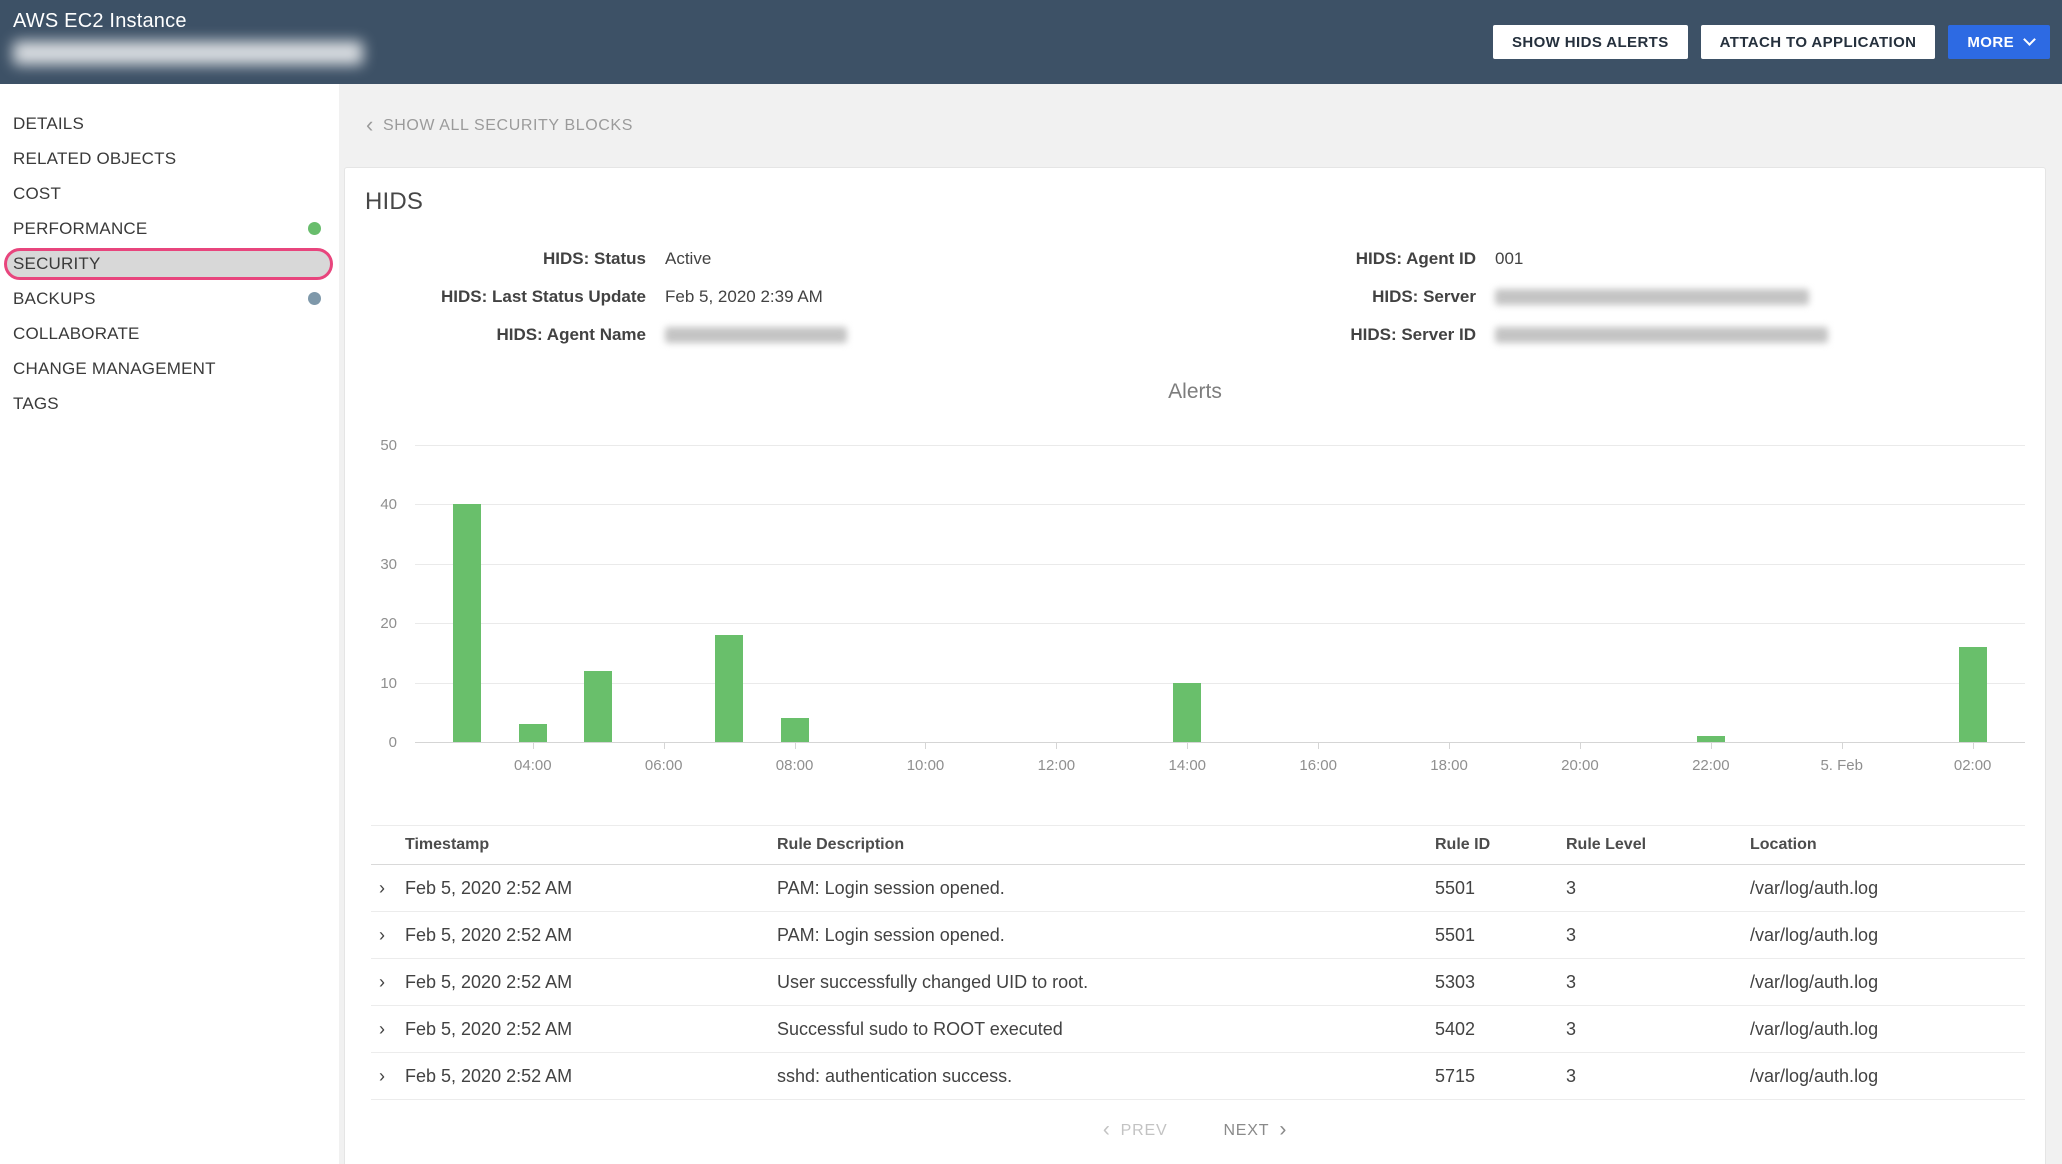  Describe the element at coordinates (1195, 391) in the screenshot. I see `chart-title: Alerts` at that location.